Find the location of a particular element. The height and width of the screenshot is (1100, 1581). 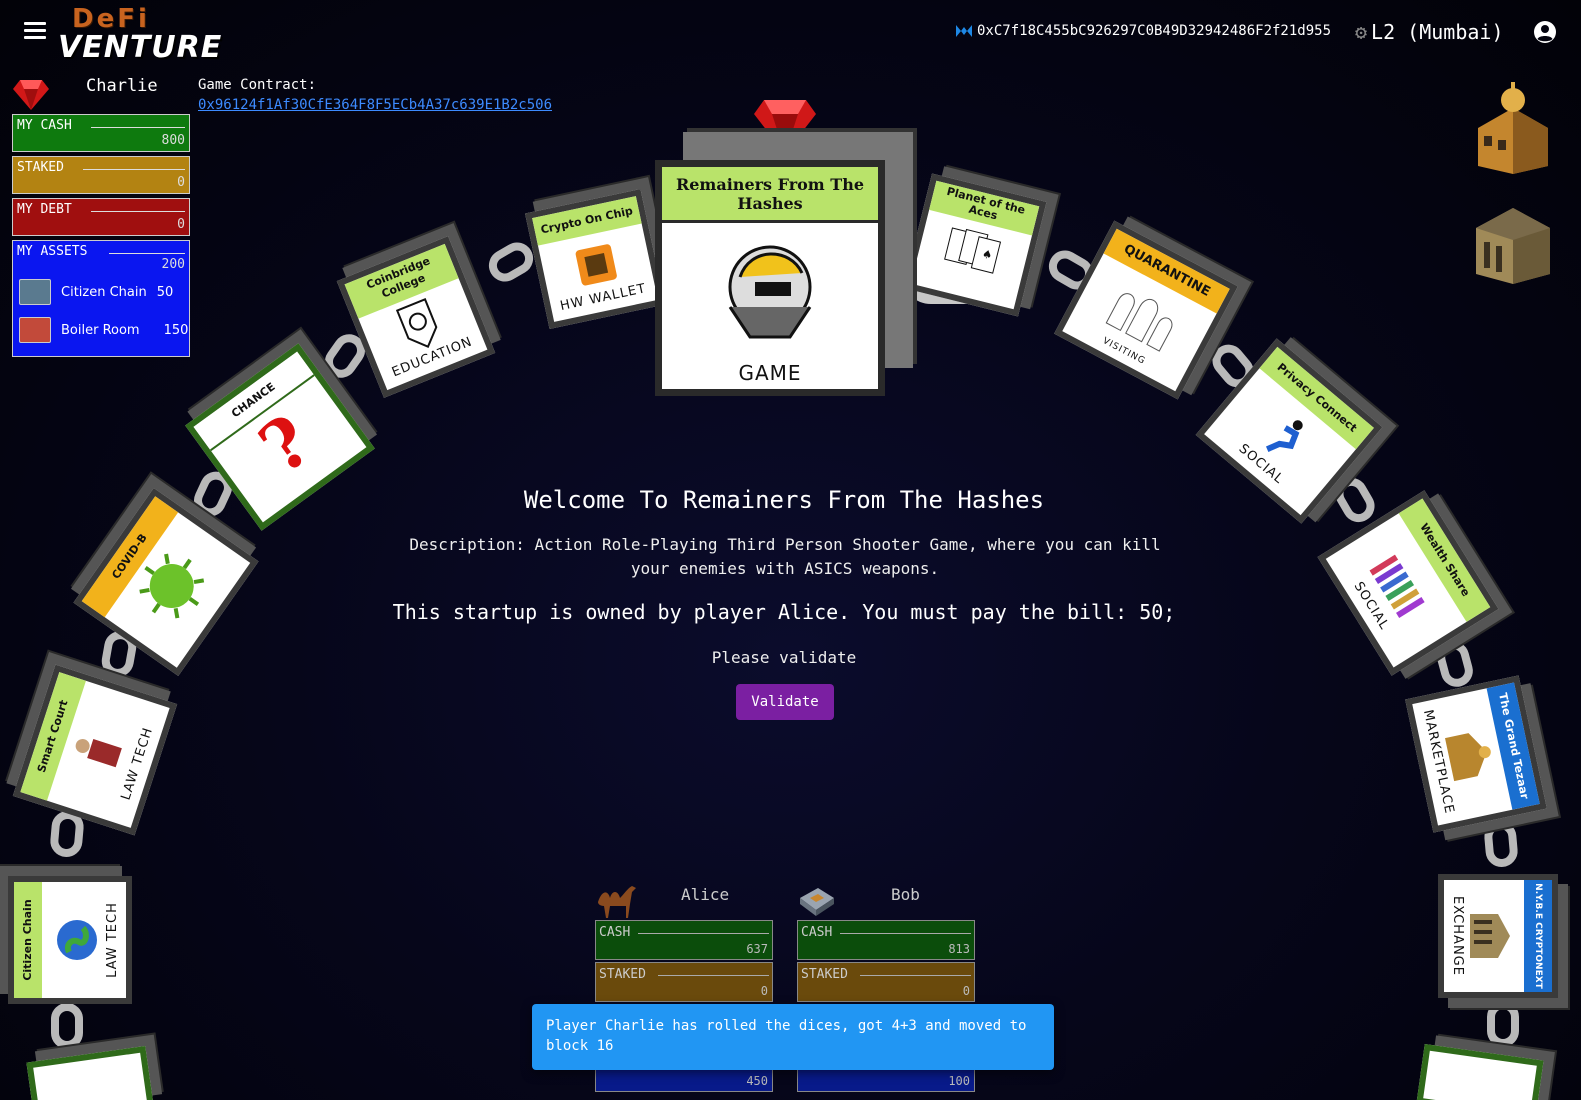

opponent-assets-value: 100 is located at coordinates (959, 1081).